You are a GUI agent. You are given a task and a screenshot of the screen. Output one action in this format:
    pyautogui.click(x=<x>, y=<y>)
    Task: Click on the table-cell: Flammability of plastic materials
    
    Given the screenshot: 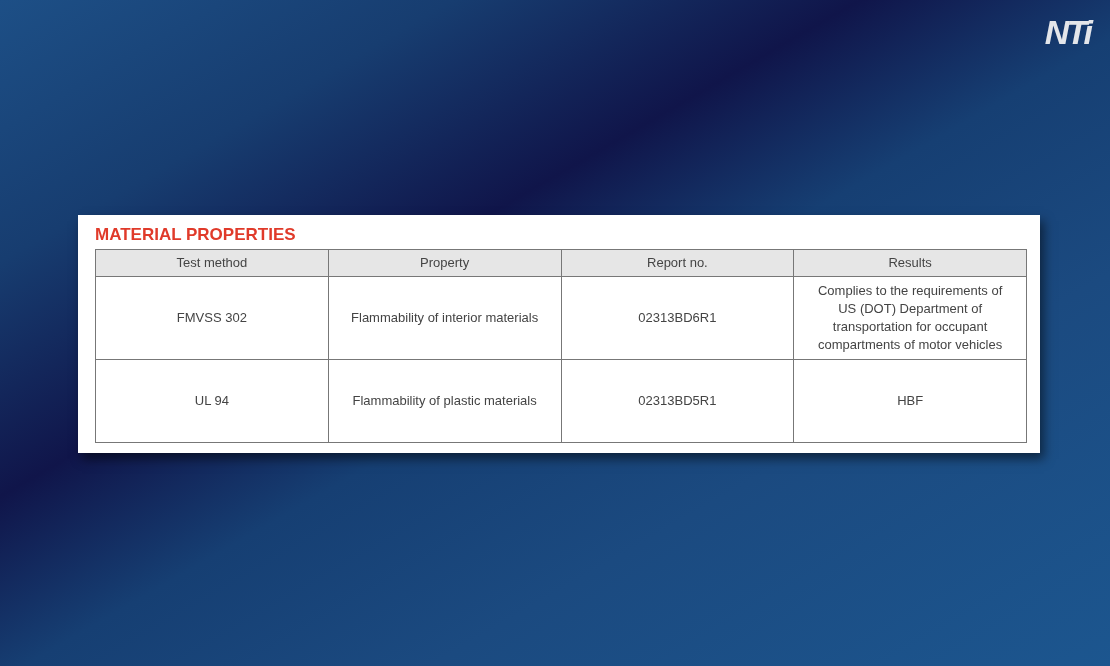 What is the action you would take?
    pyautogui.click(x=444, y=401)
    